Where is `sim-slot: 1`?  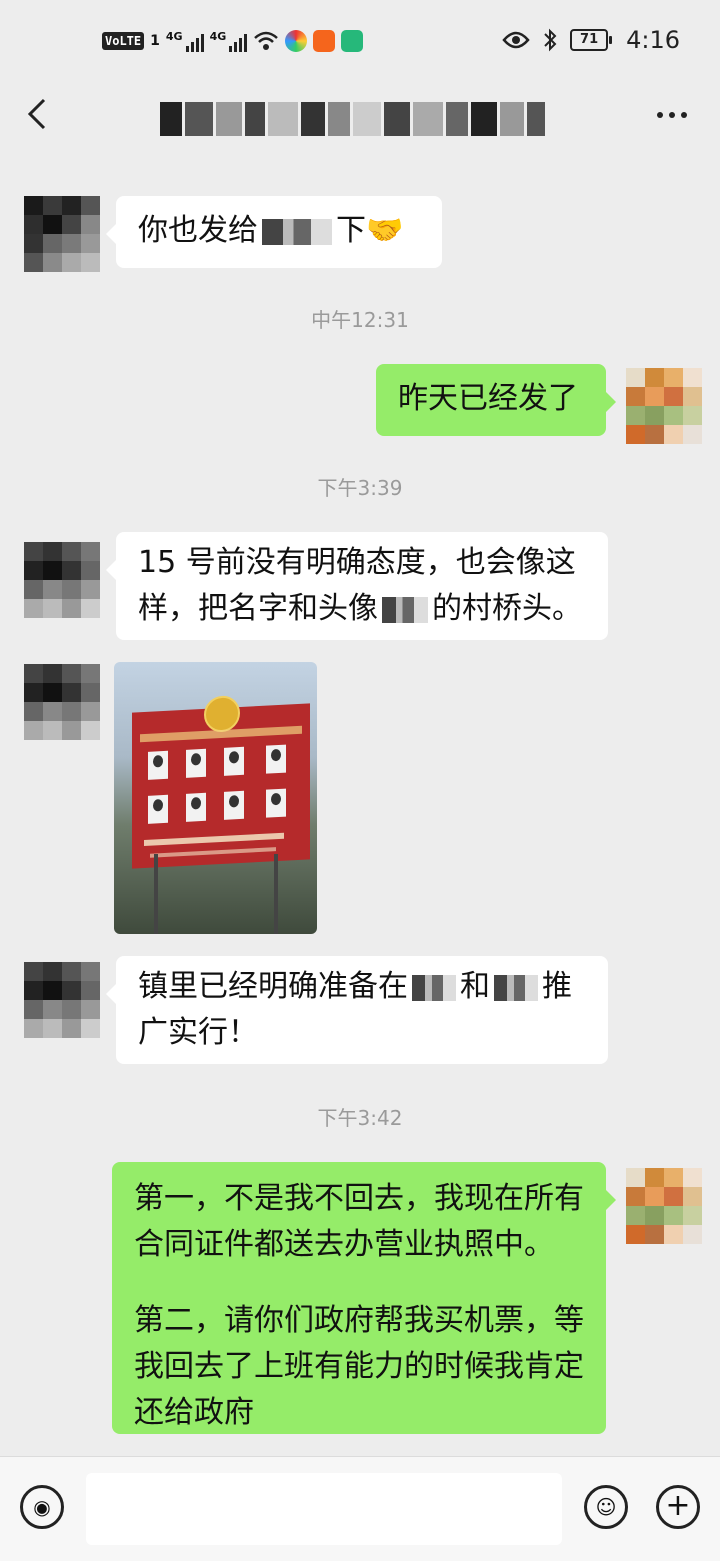
sim-slot: 1 is located at coordinates (155, 41).